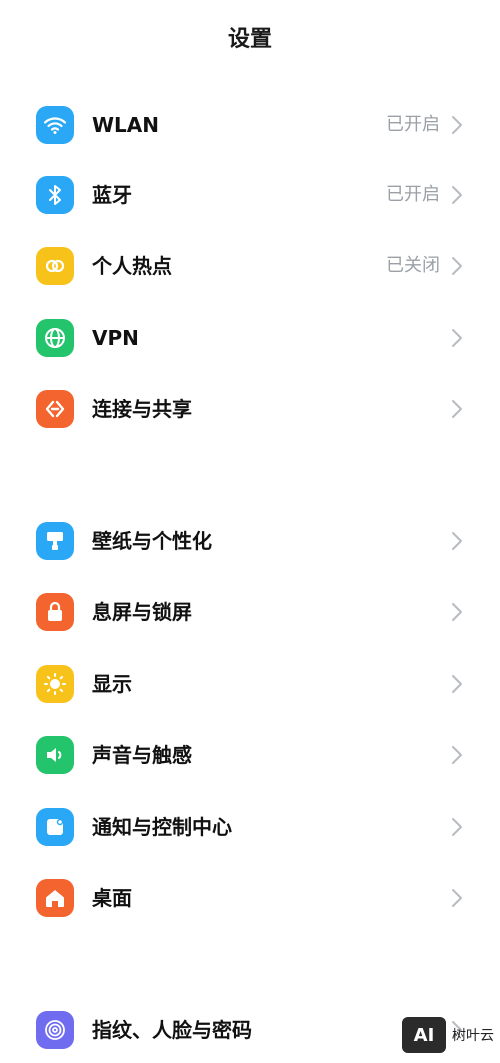 This screenshot has width=500, height=1063. What do you see at coordinates (112, 898) in the screenshot?
I see `settings-item-label: 桌面` at bounding box center [112, 898].